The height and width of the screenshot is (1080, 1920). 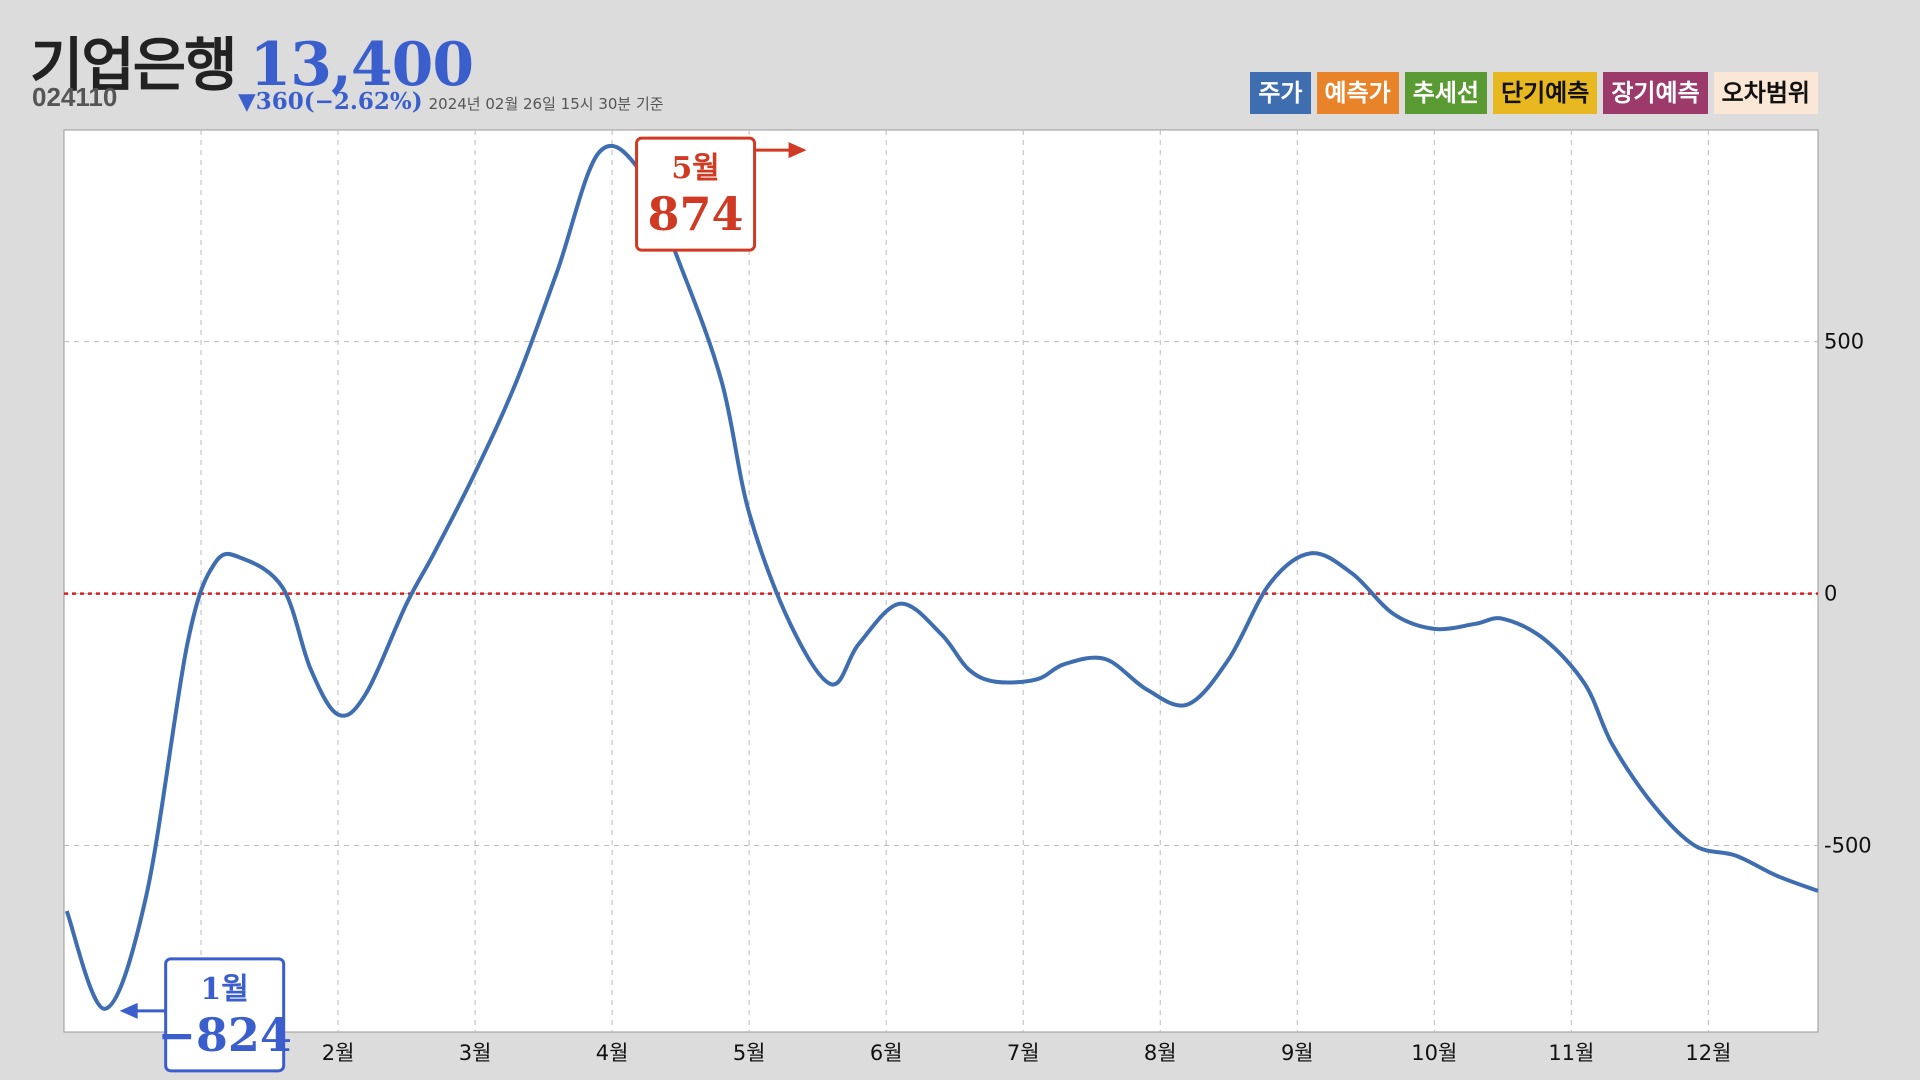 I want to click on x-tick-label: 2월, so click(x=338, y=1053).